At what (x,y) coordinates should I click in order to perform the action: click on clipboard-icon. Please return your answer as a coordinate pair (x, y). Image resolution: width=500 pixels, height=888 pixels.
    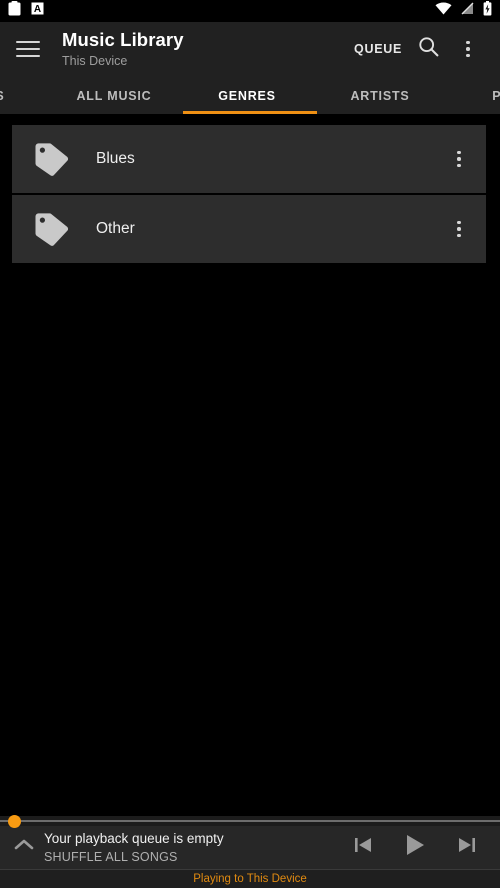
    Looking at the image, I should click on (14, 11).